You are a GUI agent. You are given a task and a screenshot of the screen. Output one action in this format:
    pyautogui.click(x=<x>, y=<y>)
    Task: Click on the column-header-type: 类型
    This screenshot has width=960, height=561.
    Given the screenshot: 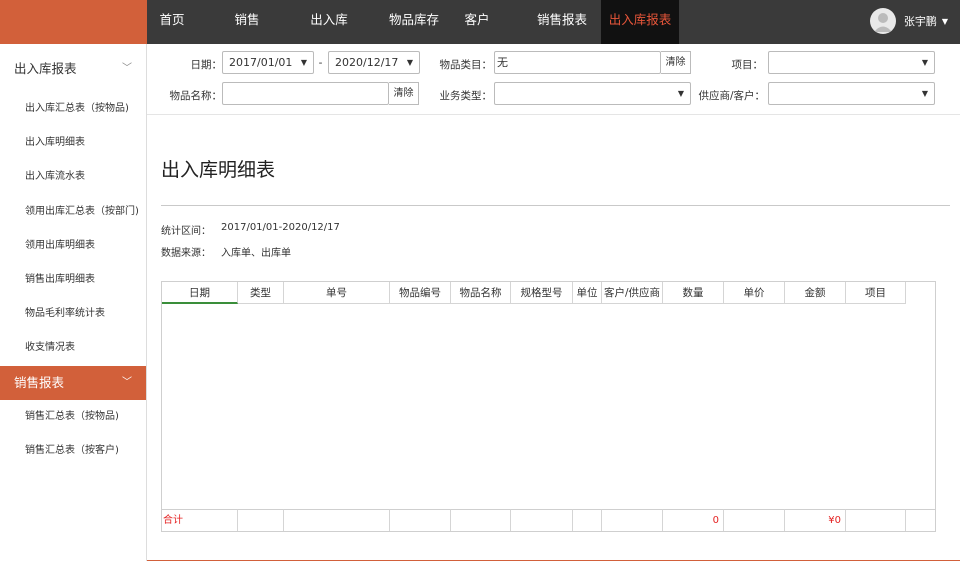 What is the action you would take?
    pyautogui.click(x=261, y=293)
    